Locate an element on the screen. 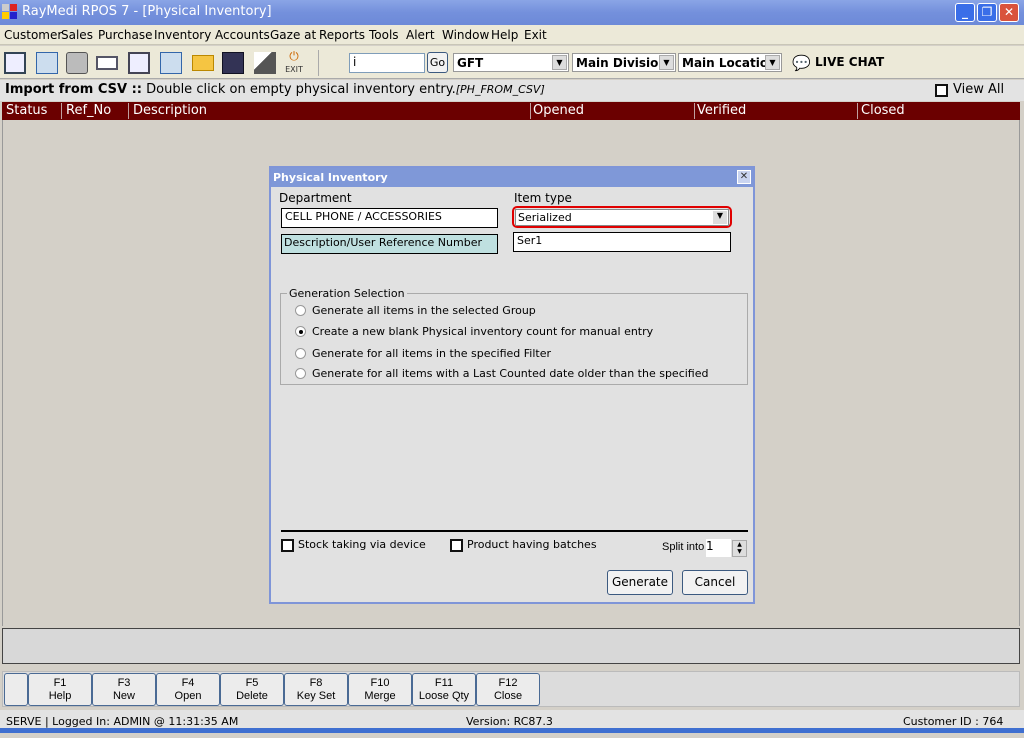 The height and width of the screenshot is (738, 1024). split-into-label: Split into is located at coordinates (683, 547).